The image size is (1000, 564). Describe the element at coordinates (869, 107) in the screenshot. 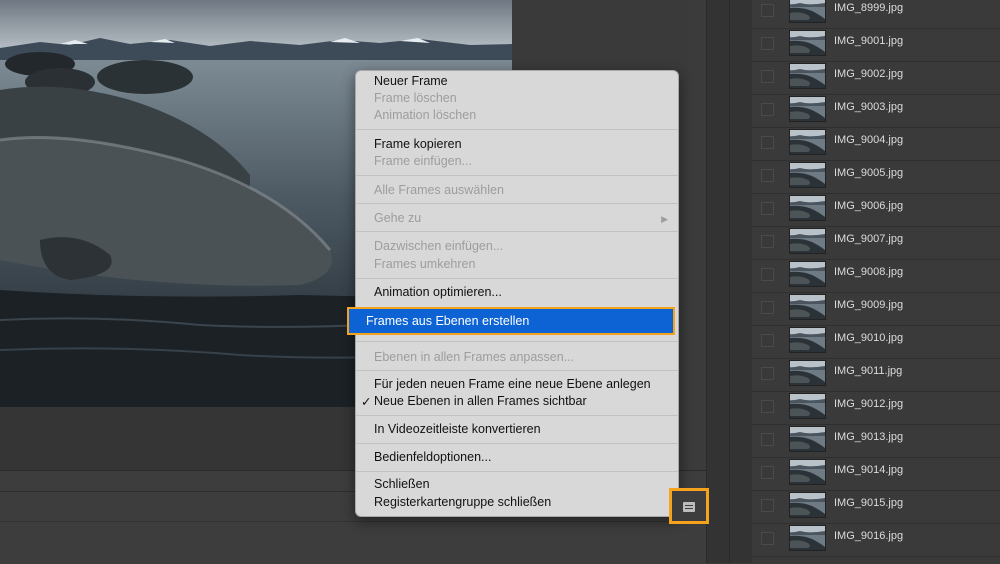

I see `file-name: IMG_9003.jpg` at that location.